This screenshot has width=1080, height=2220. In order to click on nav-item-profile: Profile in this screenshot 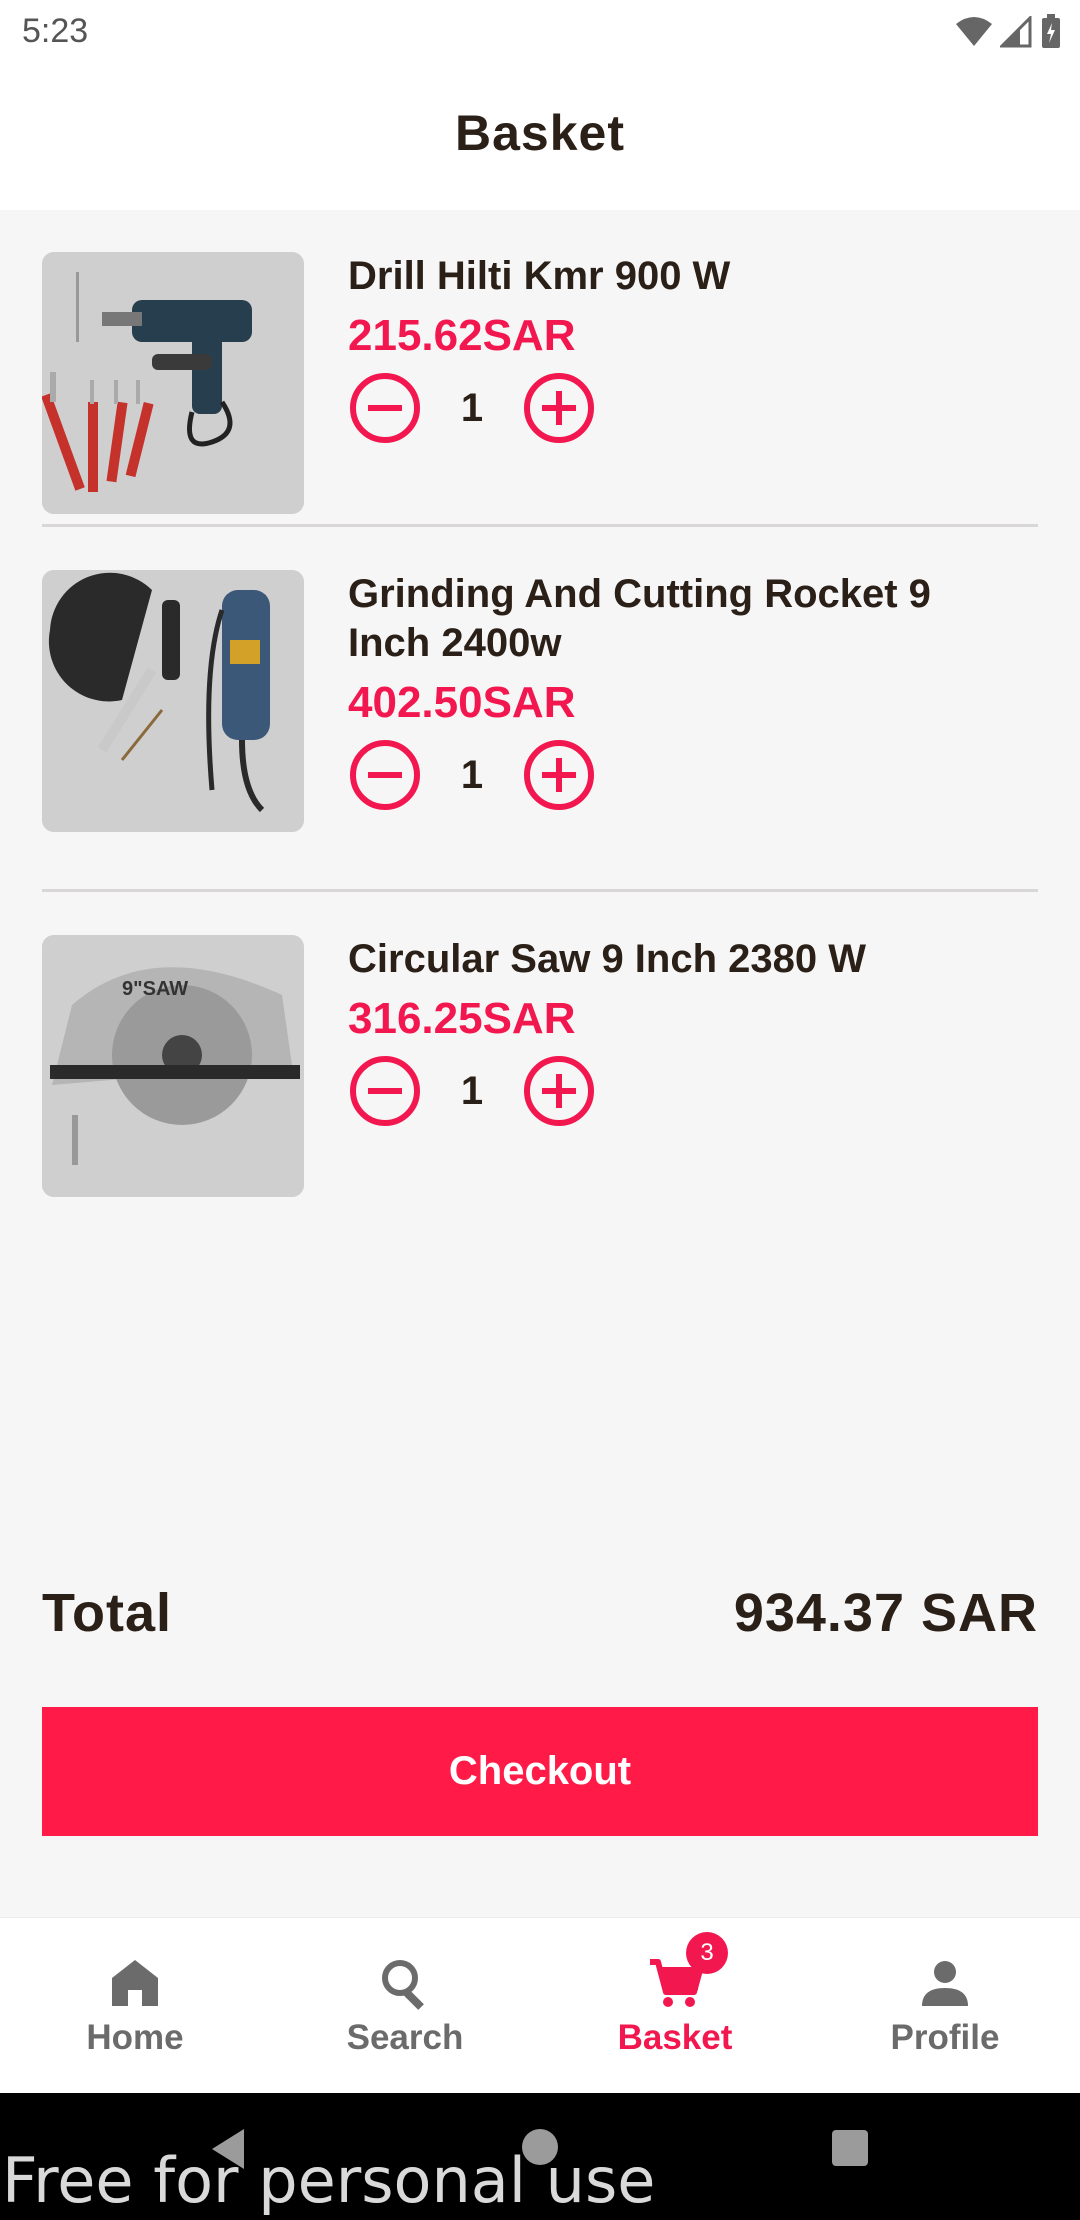, I will do `click(945, 2005)`.